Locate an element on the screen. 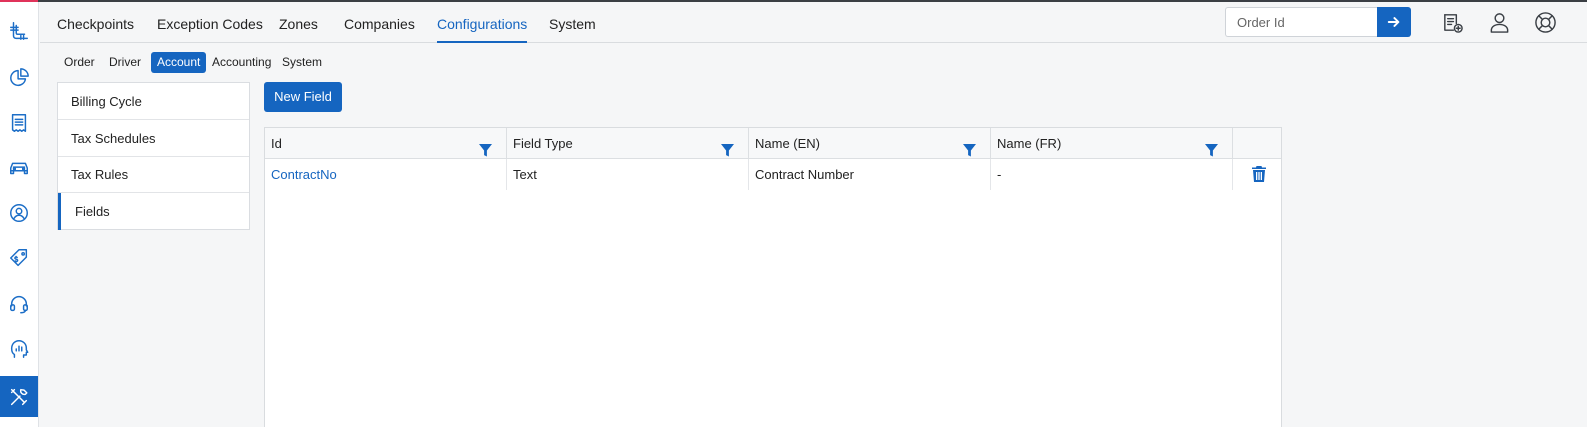 This screenshot has height=427, width=1587. help-button is located at coordinates (1545, 22).